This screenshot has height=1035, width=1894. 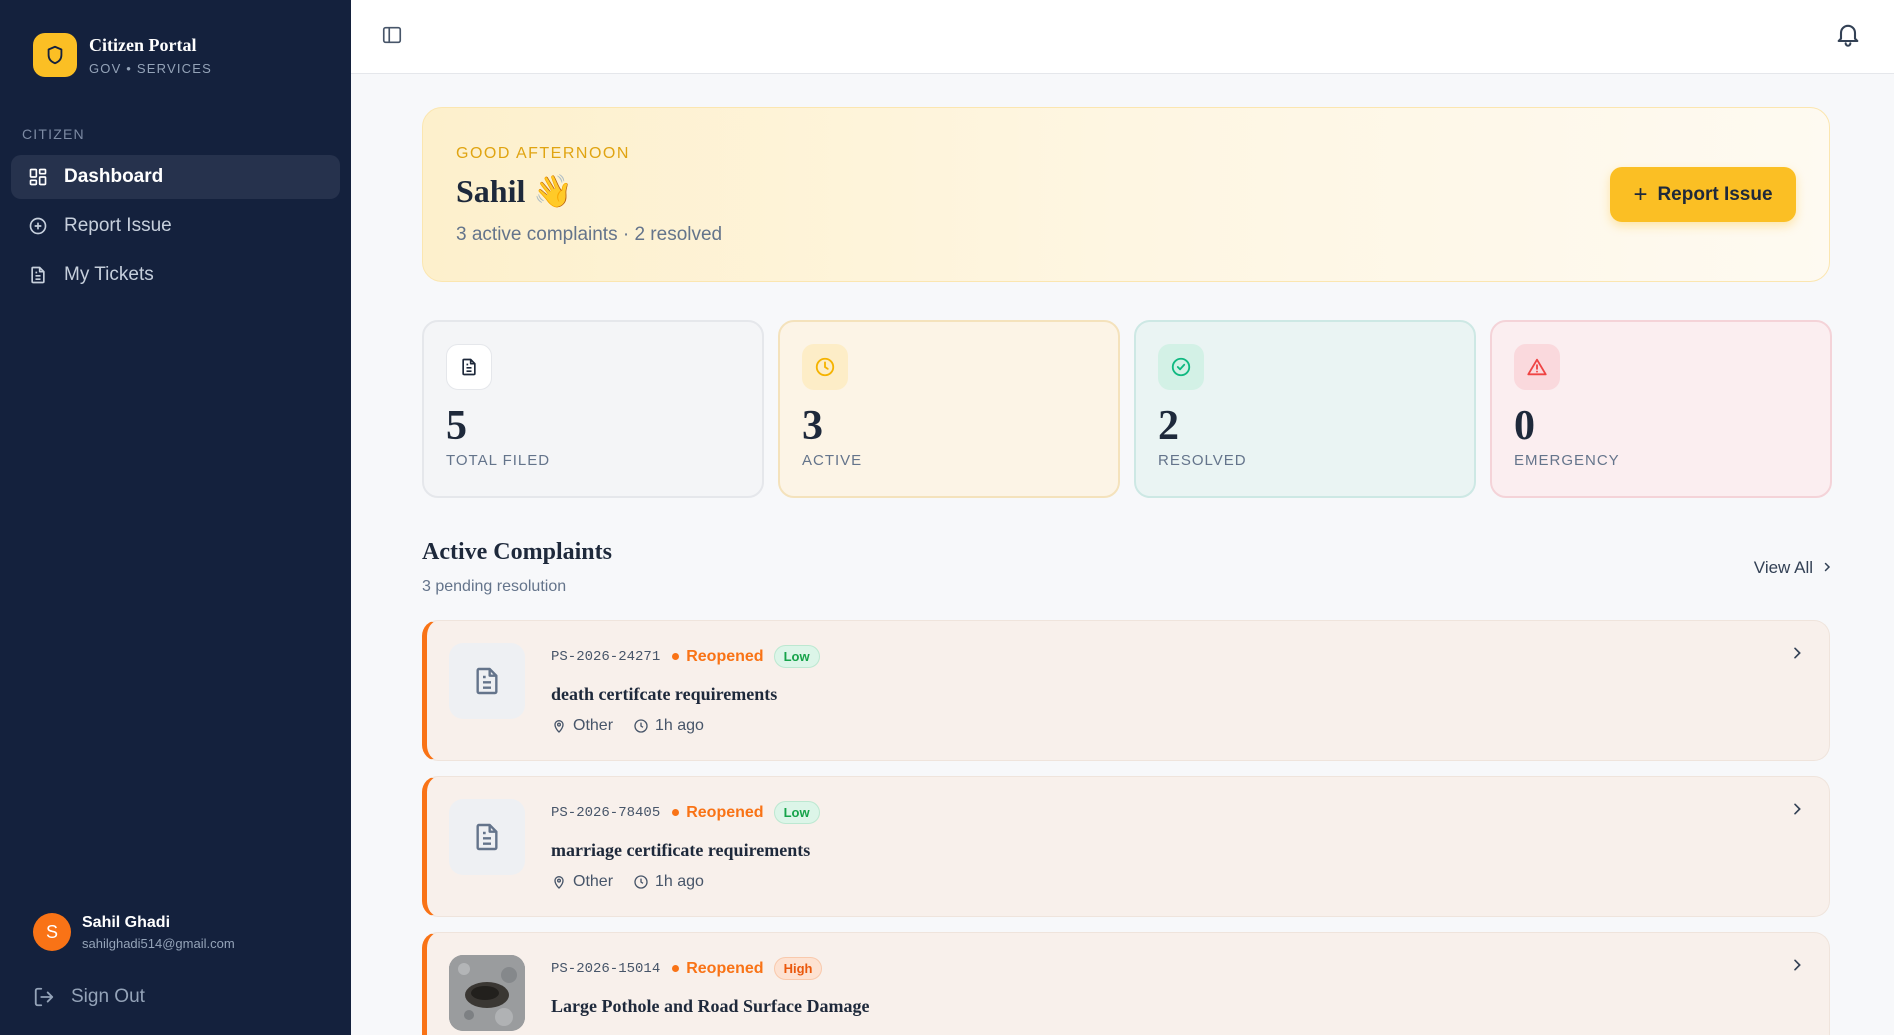 I want to click on ticket-id: PS-2026-15014, so click(x=606, y=968).